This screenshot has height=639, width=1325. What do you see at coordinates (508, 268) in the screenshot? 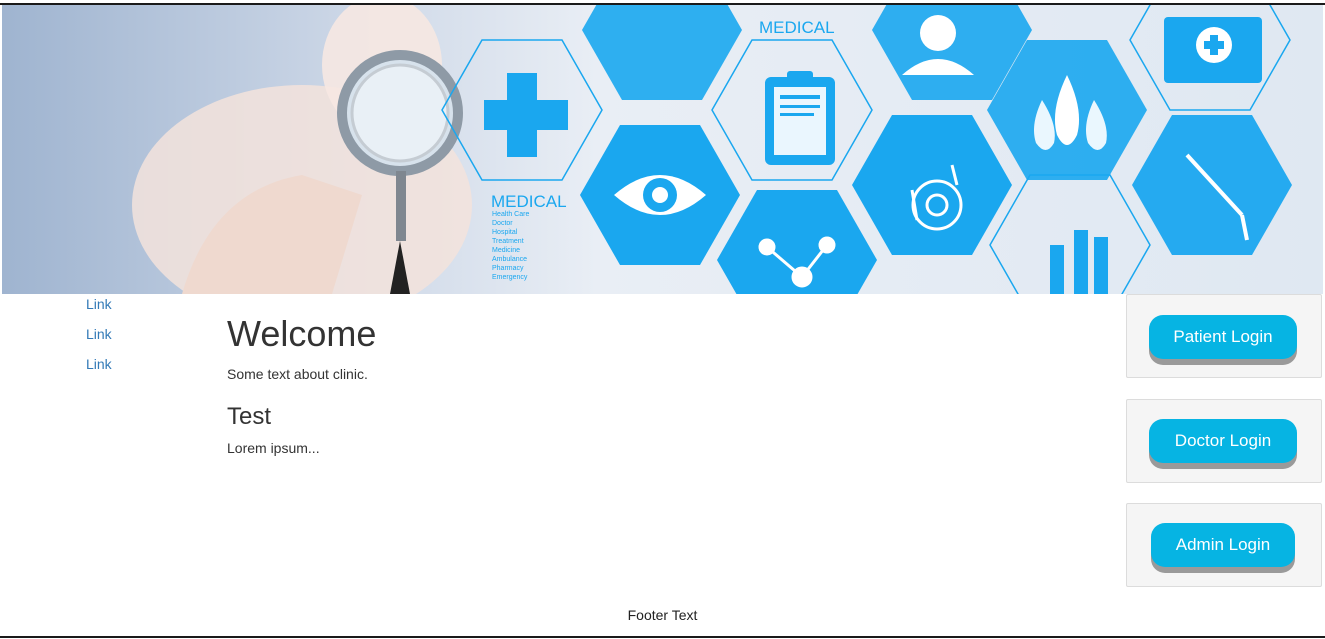
I see `banner-small-line: Pharmacy` at bounding box center [508, 268].